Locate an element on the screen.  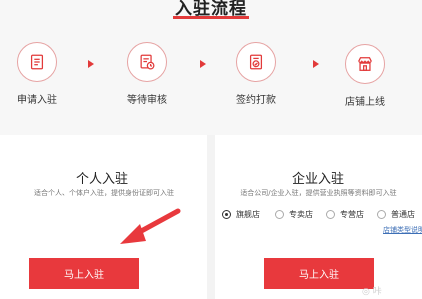
radio-flagship: 旗舰店 is located at coordinates (241, 214).